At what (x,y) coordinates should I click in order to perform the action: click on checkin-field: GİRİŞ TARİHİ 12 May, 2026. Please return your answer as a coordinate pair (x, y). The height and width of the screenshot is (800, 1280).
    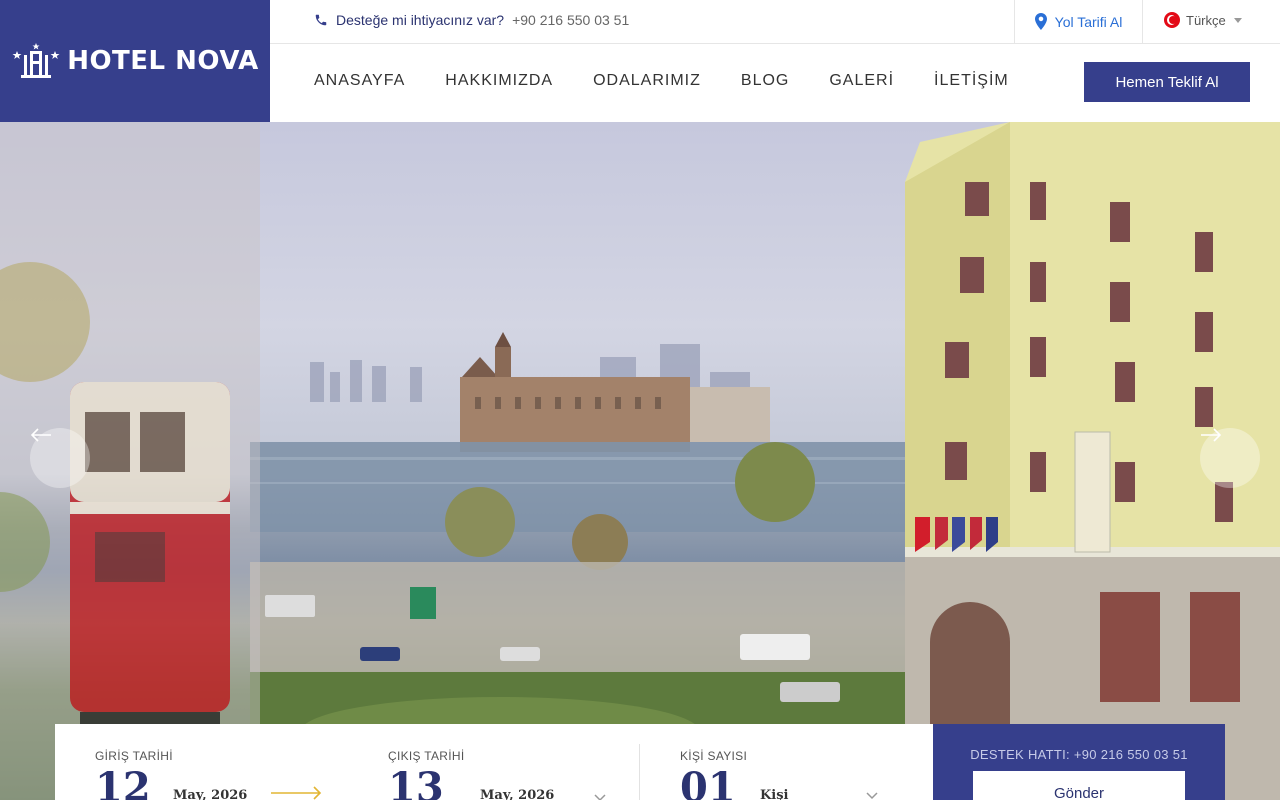
    Looking at the image, I should click on (201, 762).